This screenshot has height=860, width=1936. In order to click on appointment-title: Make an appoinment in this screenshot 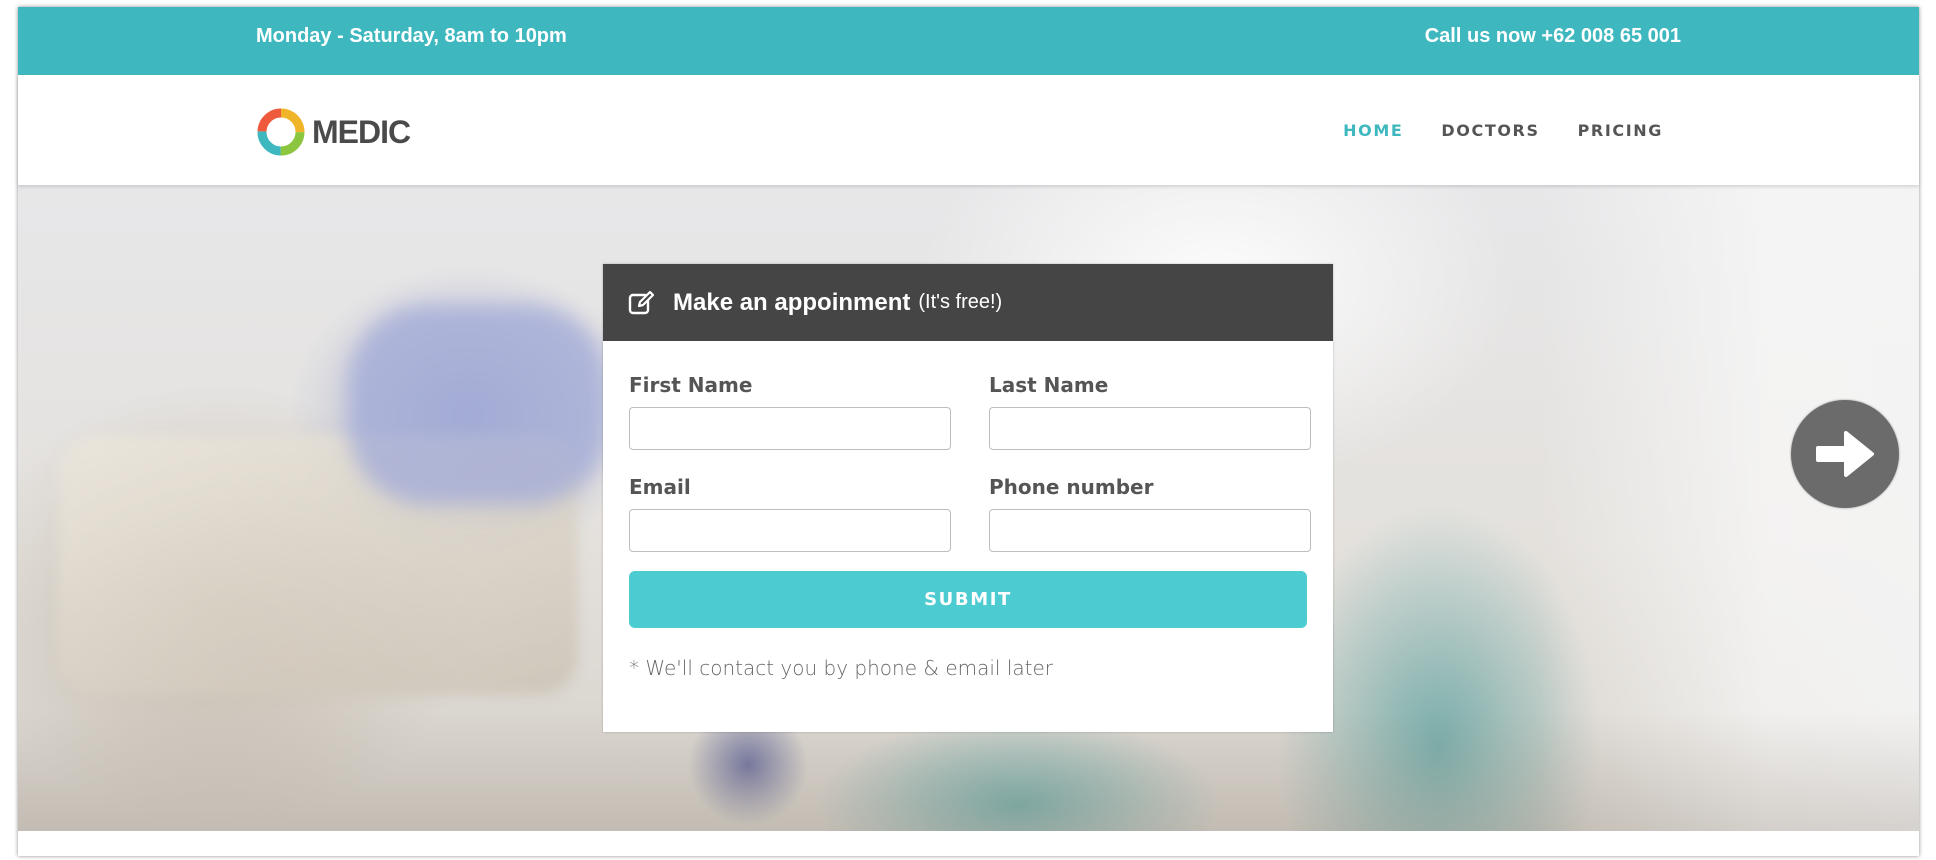, I will do `click(792, 302)`.